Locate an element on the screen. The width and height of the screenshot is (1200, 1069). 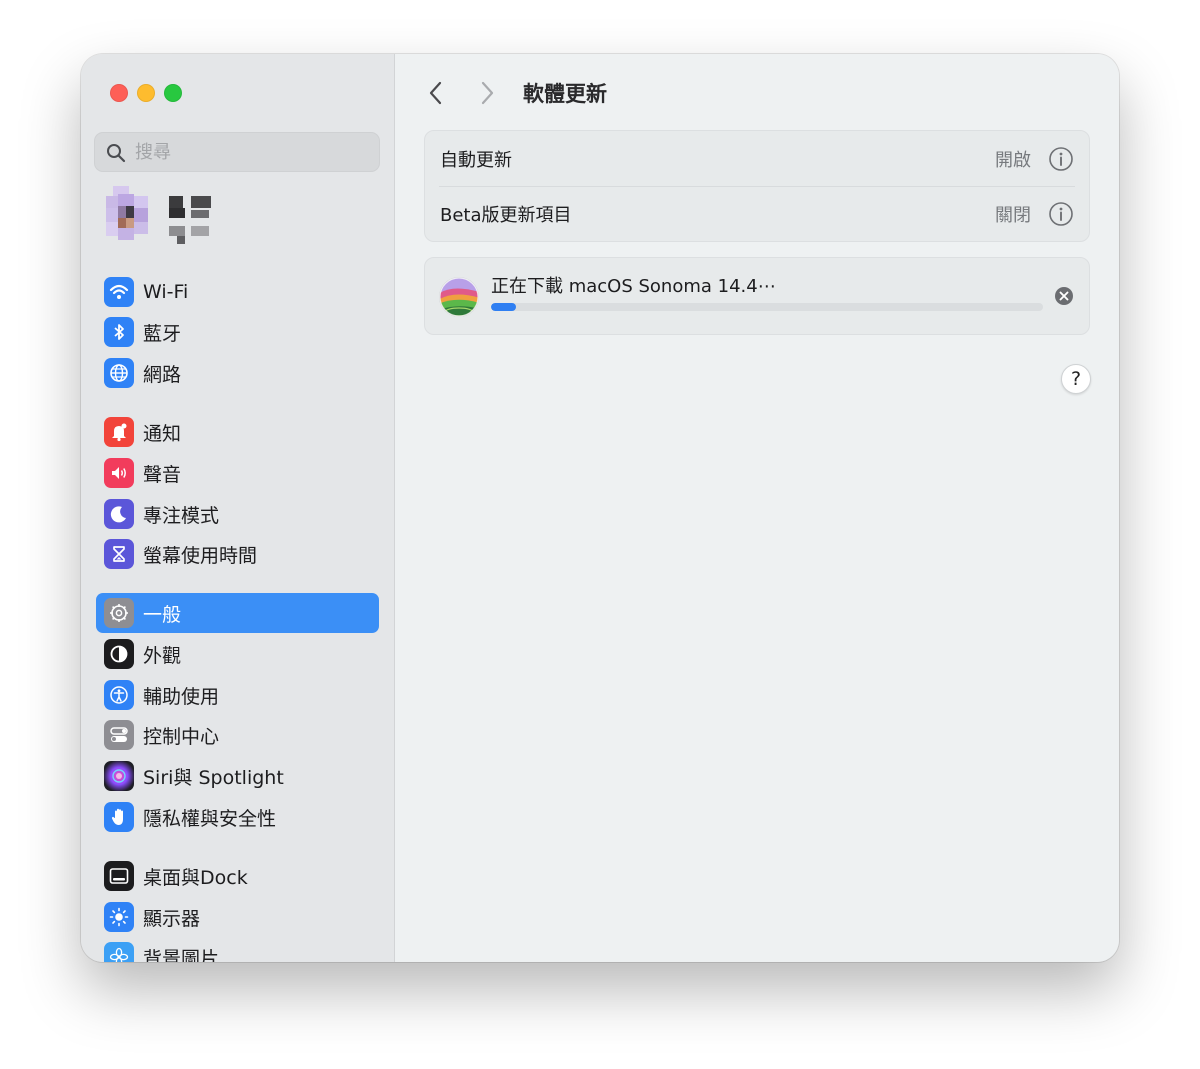
sidebar-item-wifi: Wi-Fi is located at coordinates (237, 292).